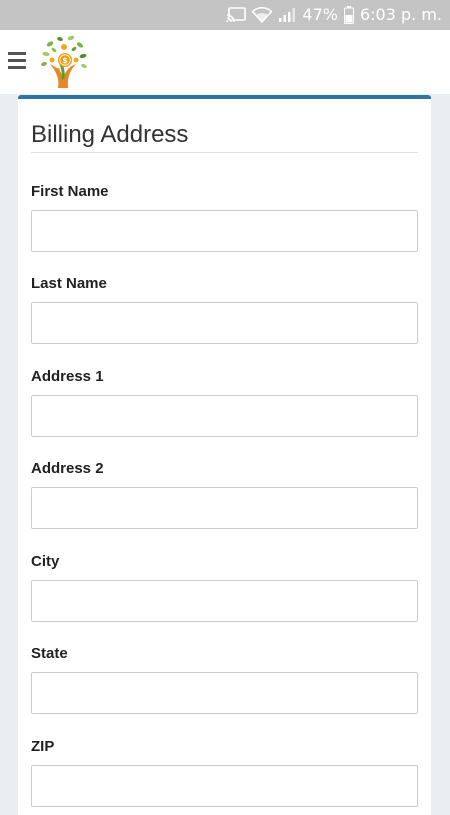  Describe the element at coordinates (70, 191) in the screenshot. I see `first-name-label: First Name` at that location.